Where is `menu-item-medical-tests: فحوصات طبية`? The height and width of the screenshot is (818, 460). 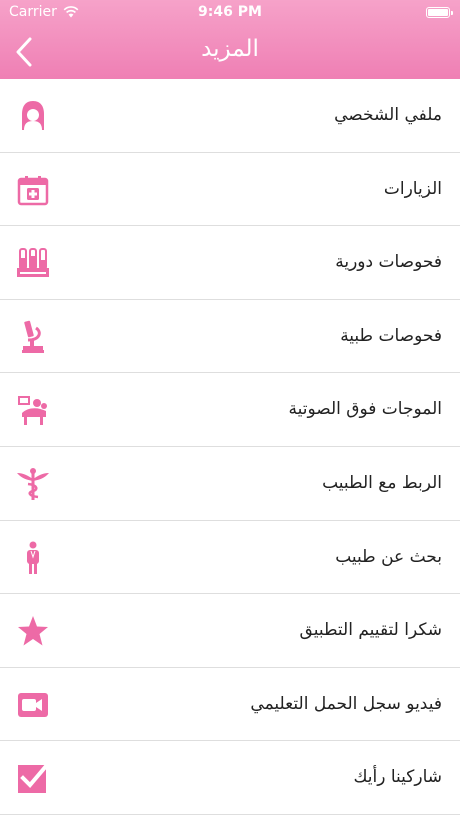 menu-item-medical-tests: فحوصات طبية is located at coordinates (230, 337).